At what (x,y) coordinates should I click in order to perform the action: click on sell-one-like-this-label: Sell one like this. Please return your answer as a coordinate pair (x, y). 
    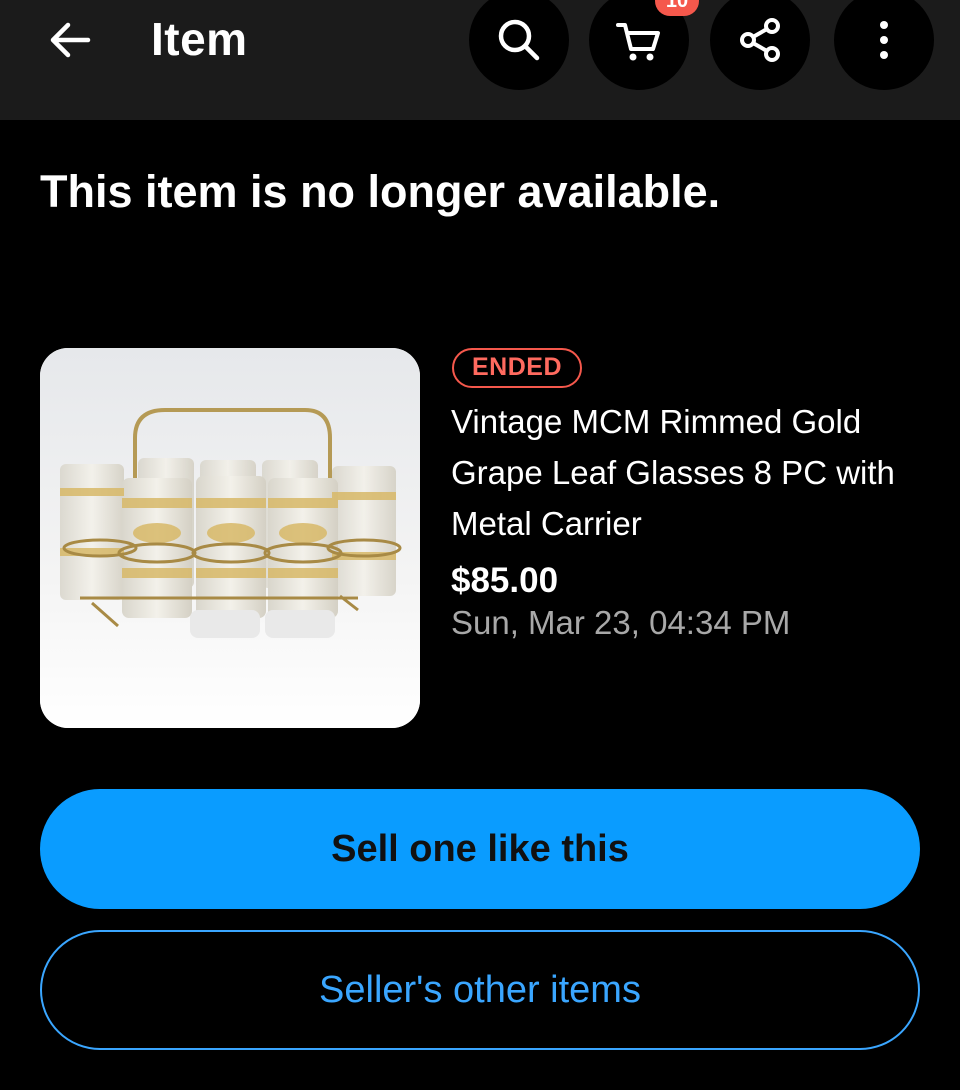
    Looking at the image, I should click on (480, 848).